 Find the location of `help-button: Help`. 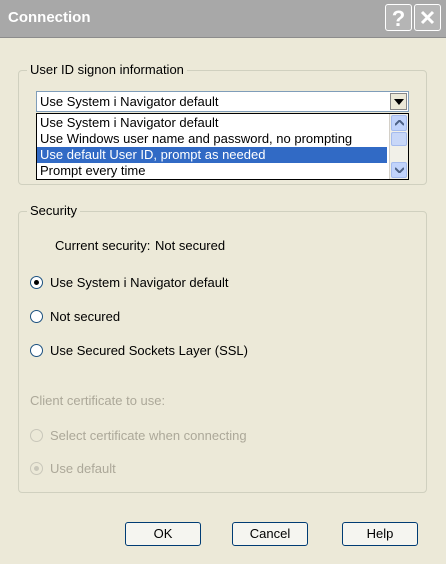

help-button: Help is located at coordinates (380, 534).